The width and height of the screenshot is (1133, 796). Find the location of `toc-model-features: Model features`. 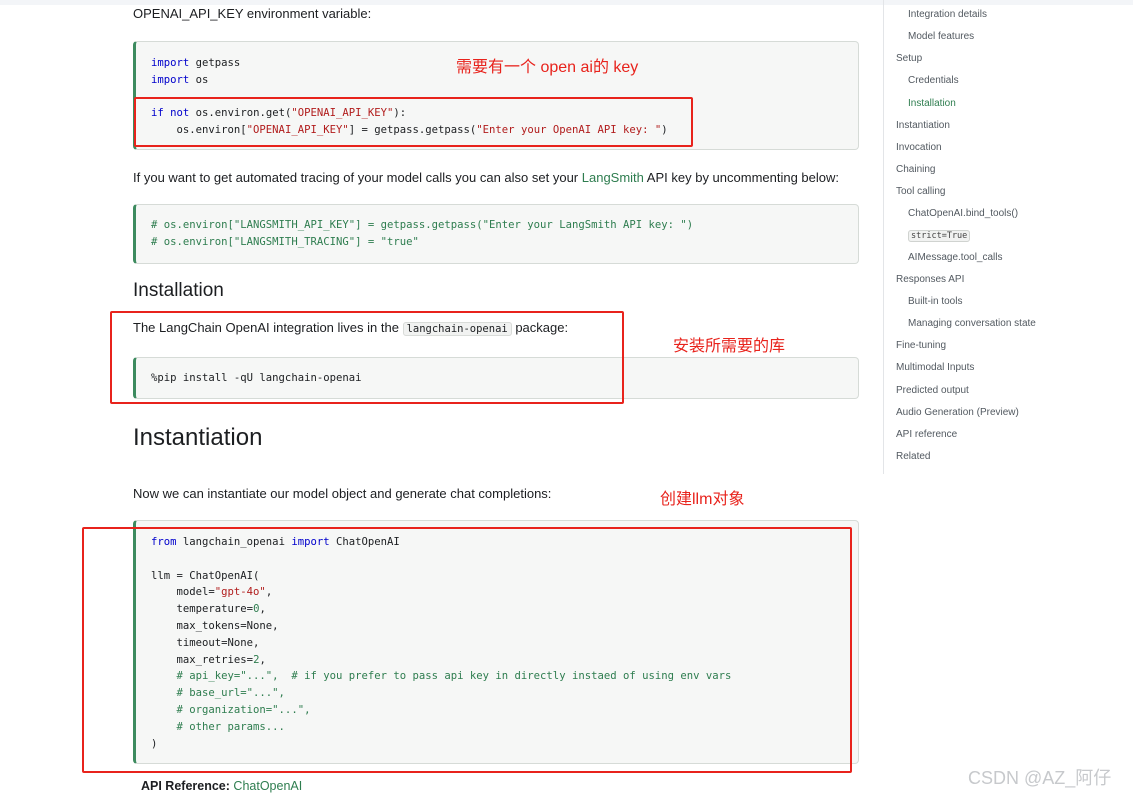

toc-model-features: Model features is located at coordinates (941, 36).